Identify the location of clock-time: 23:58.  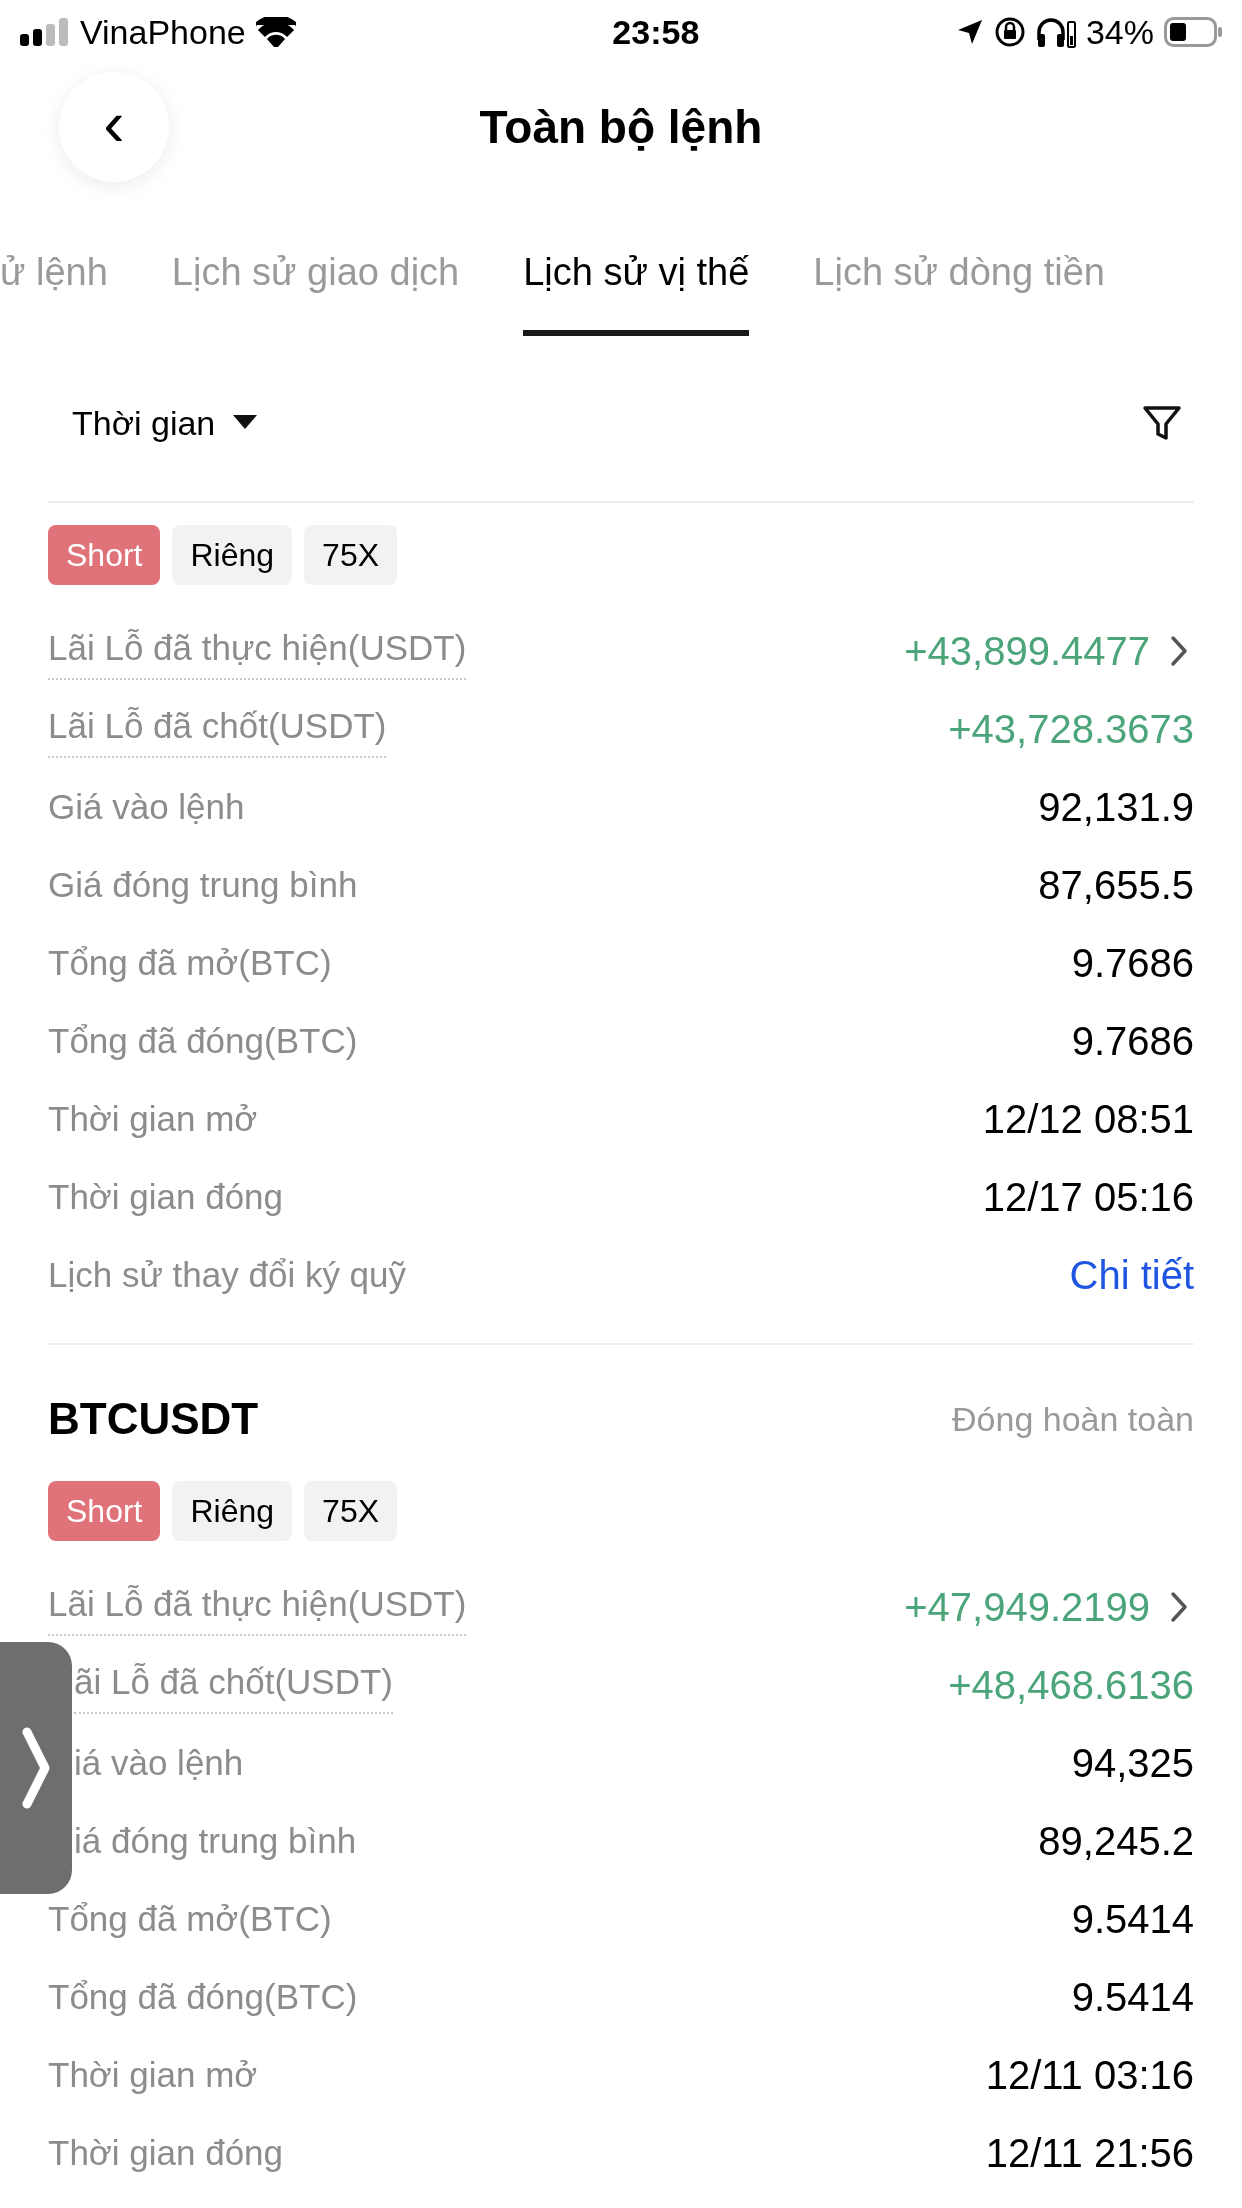
(656, 32).